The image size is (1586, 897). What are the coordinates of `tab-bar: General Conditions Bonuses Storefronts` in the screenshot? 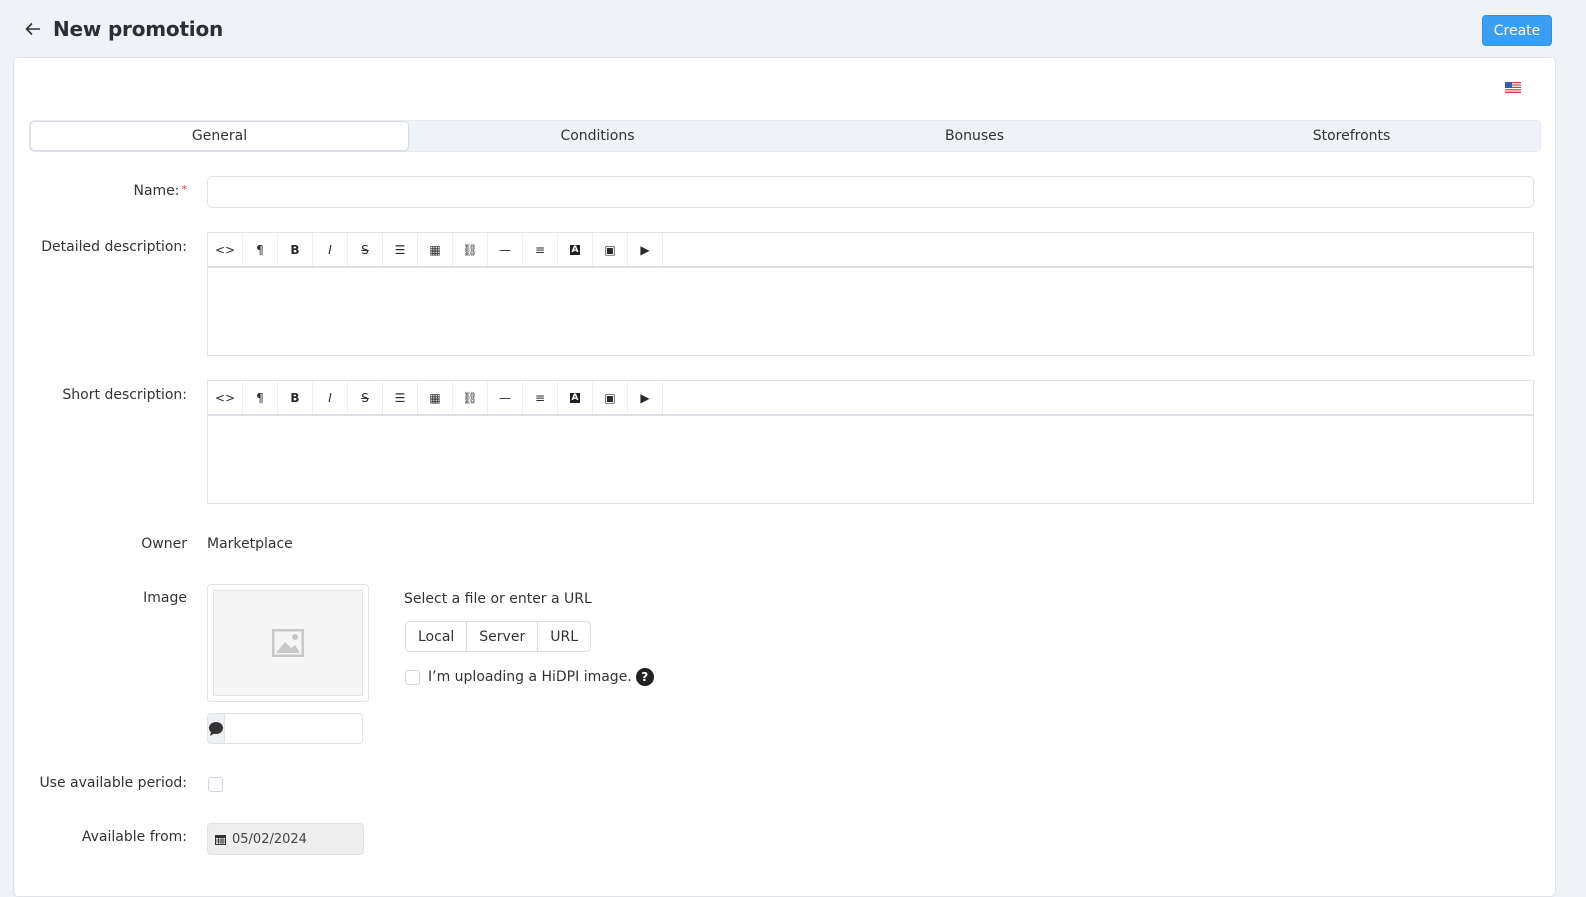 It's located at (785, 136).